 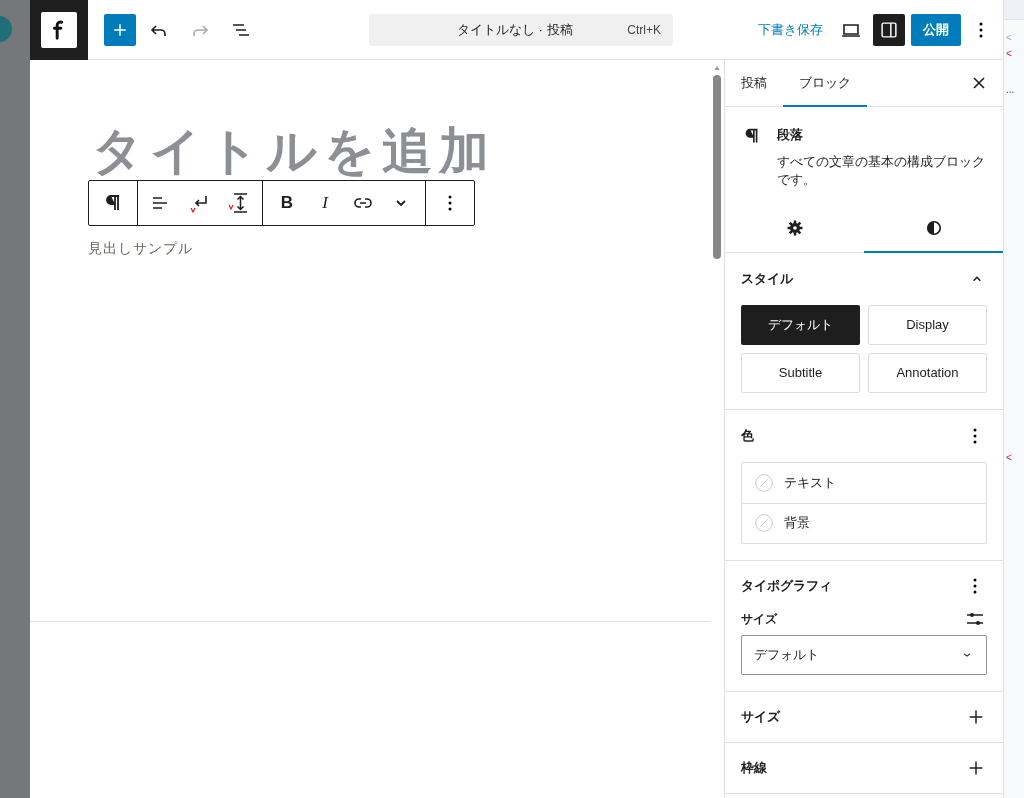 What do you see at coordinates (754, 767) in the screenshot?
I see `panel-title: 枠線` at bounding box center [754, 767].